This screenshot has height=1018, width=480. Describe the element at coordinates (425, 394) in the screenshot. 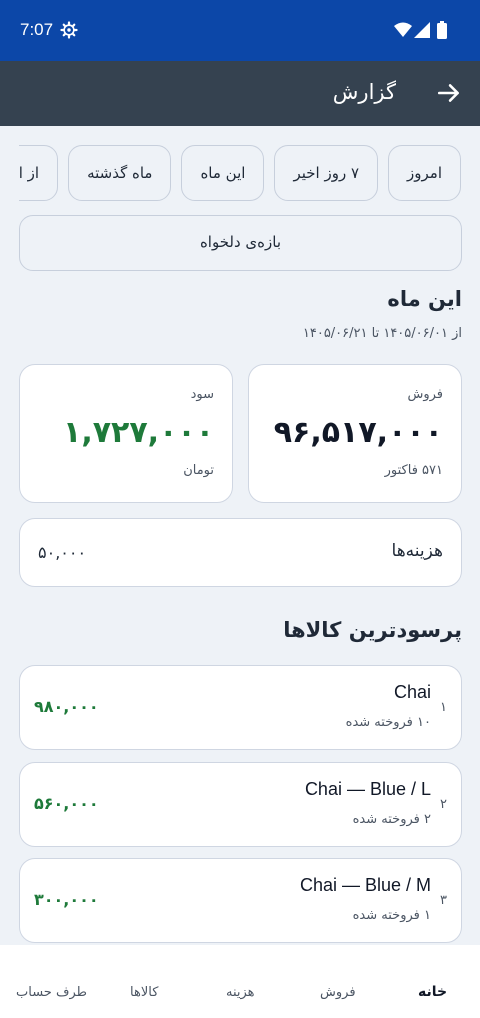

I see `sales-label: فروش` at that location.